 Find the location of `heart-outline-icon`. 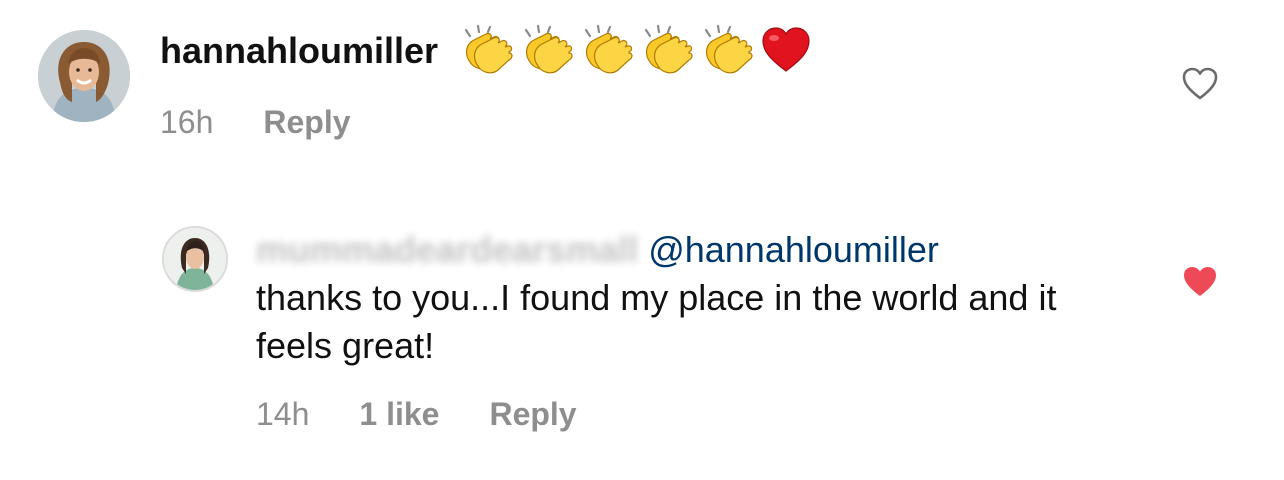

heart-outline-icon is located at coordinates (1200, 83).